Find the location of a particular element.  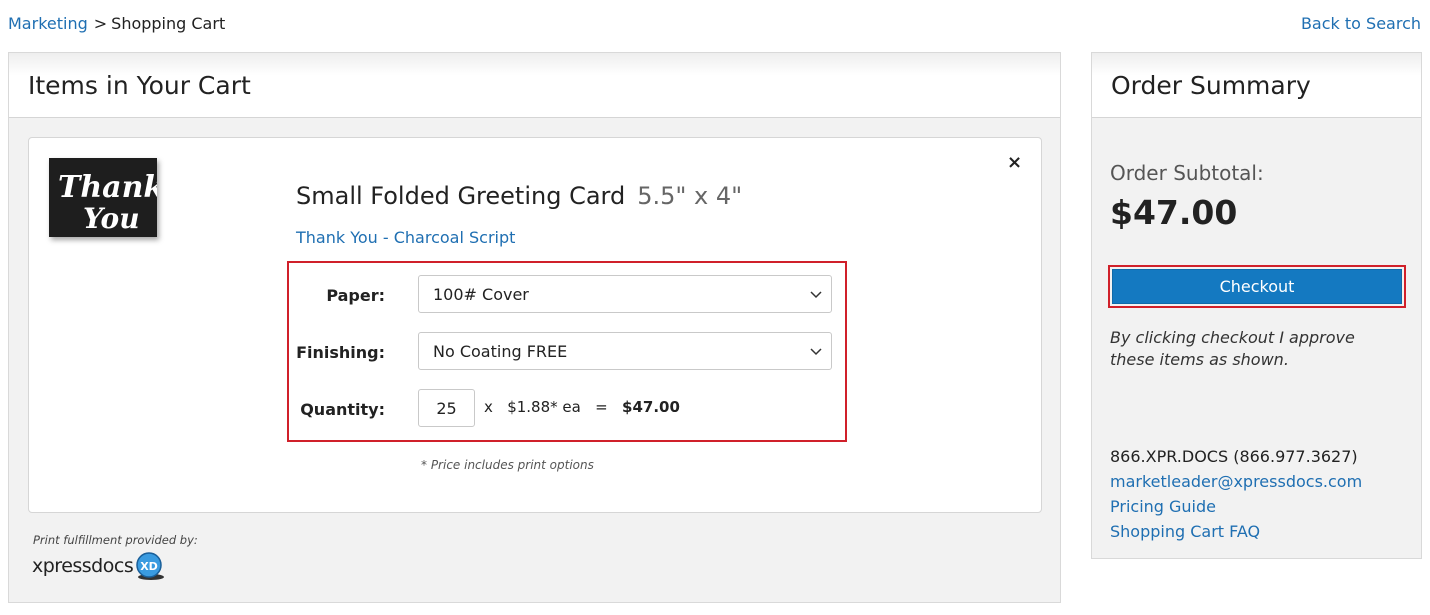

back-to-search-link: Back to Search is located at coordinates (1361, 23).